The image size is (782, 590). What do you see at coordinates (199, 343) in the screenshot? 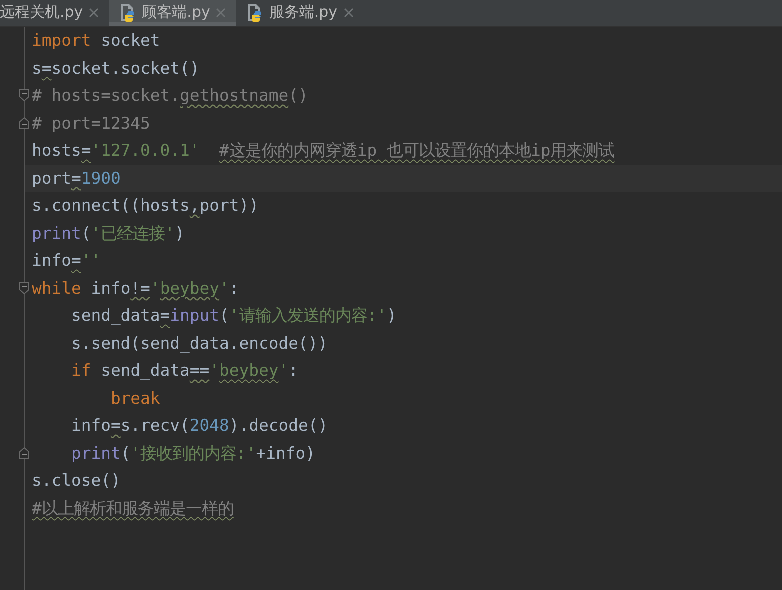
I see `code-line: s.send(send_data.encode())` at bounding box center [199, 343].